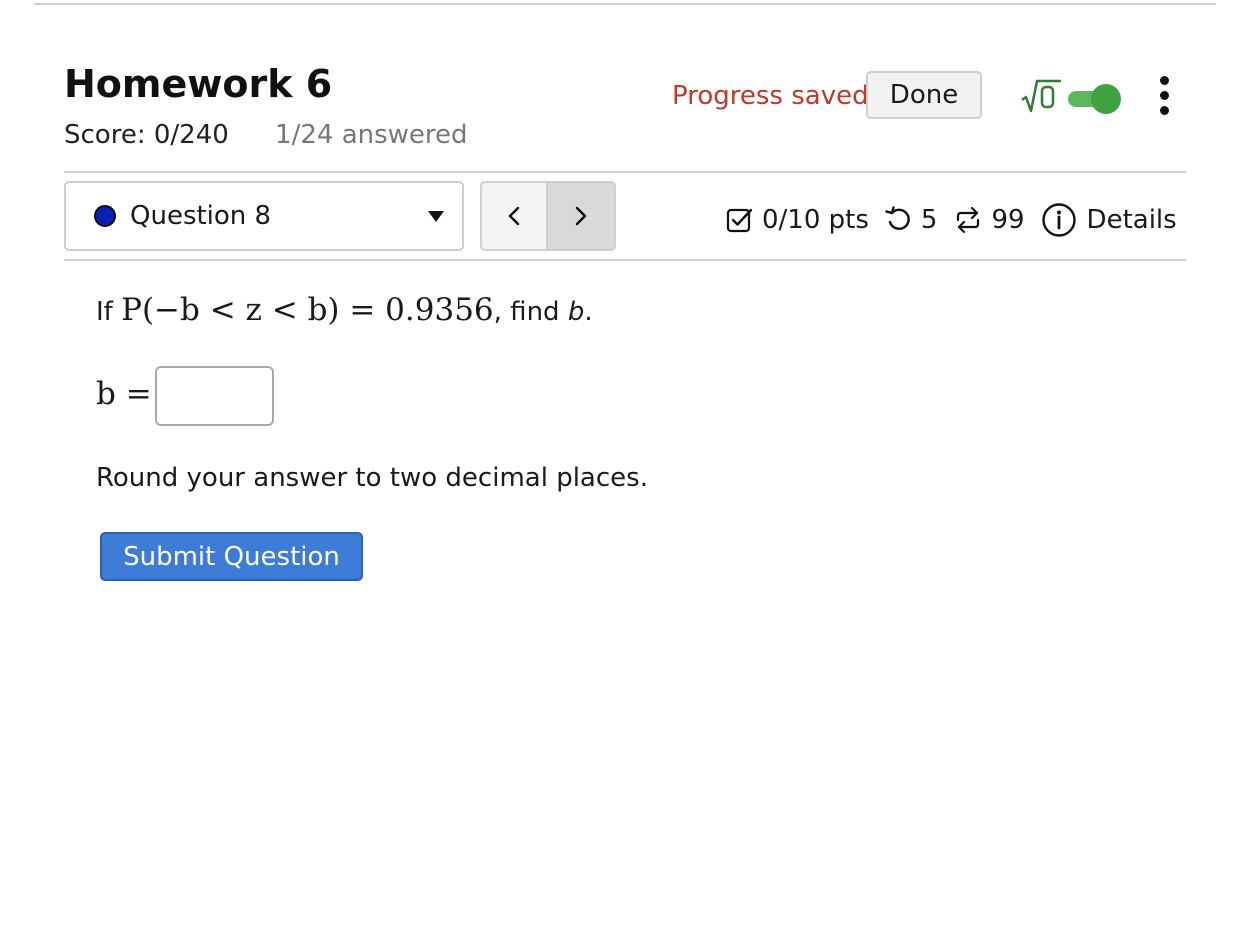  I want to click on top-divider, so click(625, 4).